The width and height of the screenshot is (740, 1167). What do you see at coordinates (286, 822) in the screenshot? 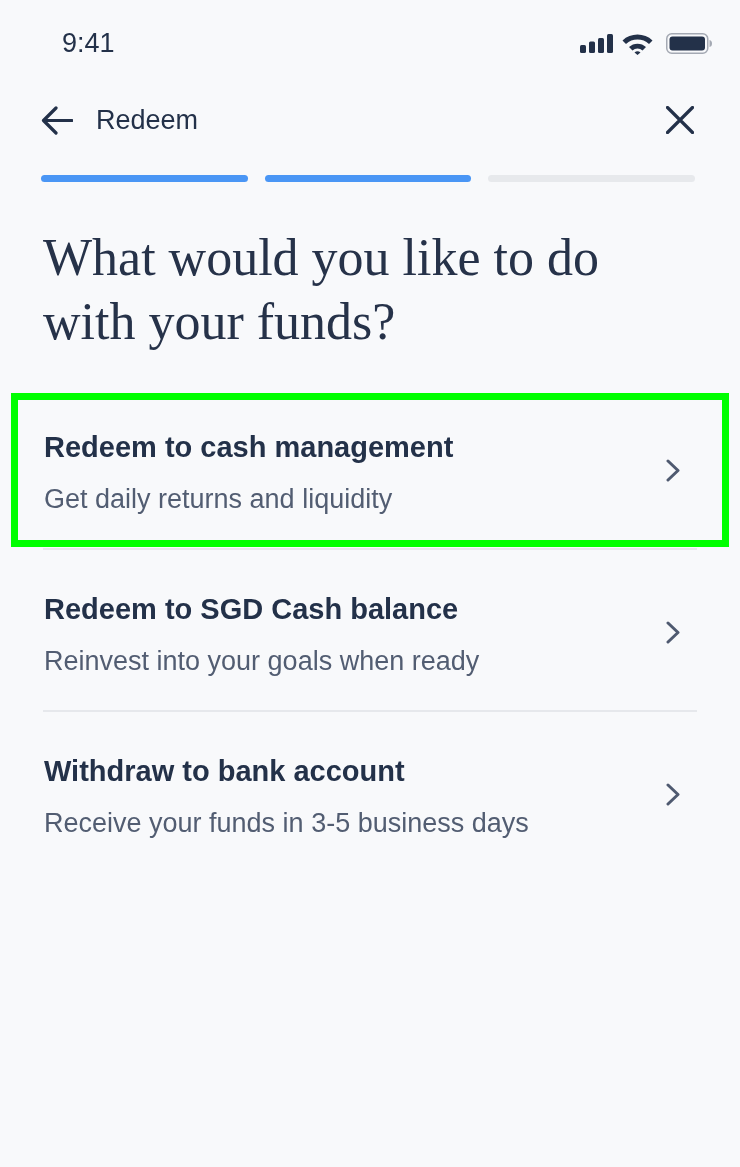
I see `option-subtitle: Receive your funds in 3-5 business days` at bounding box center [286, 822].